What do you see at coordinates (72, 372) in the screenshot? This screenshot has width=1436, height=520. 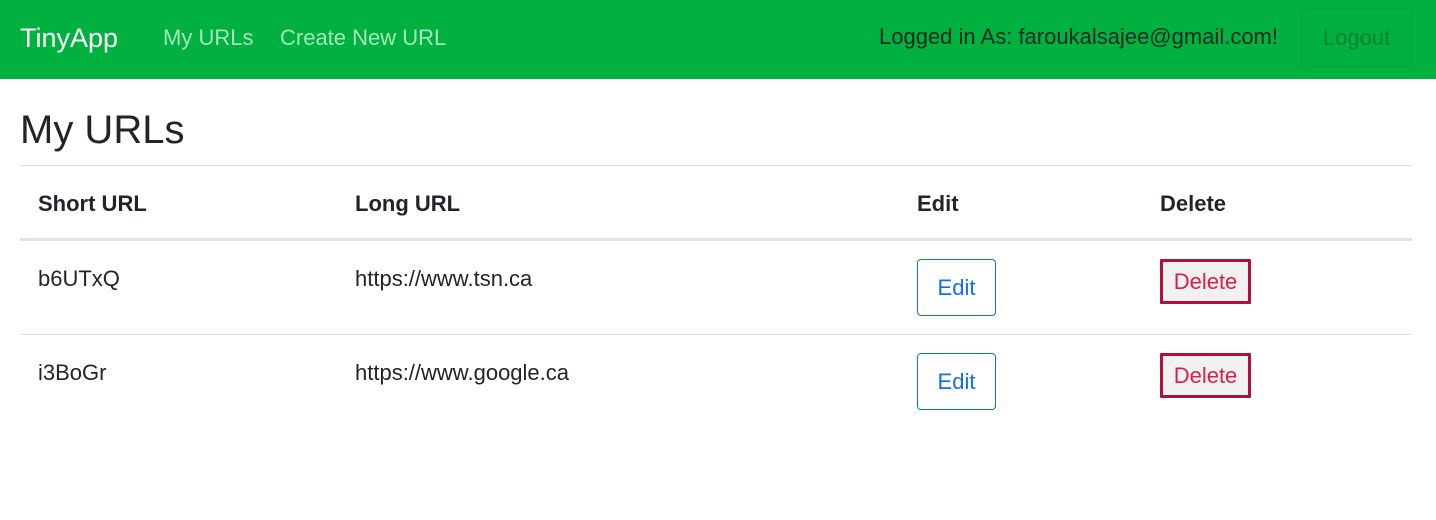 I see `short-url-cell: i3BoGr` at bounding box center [72, 372].